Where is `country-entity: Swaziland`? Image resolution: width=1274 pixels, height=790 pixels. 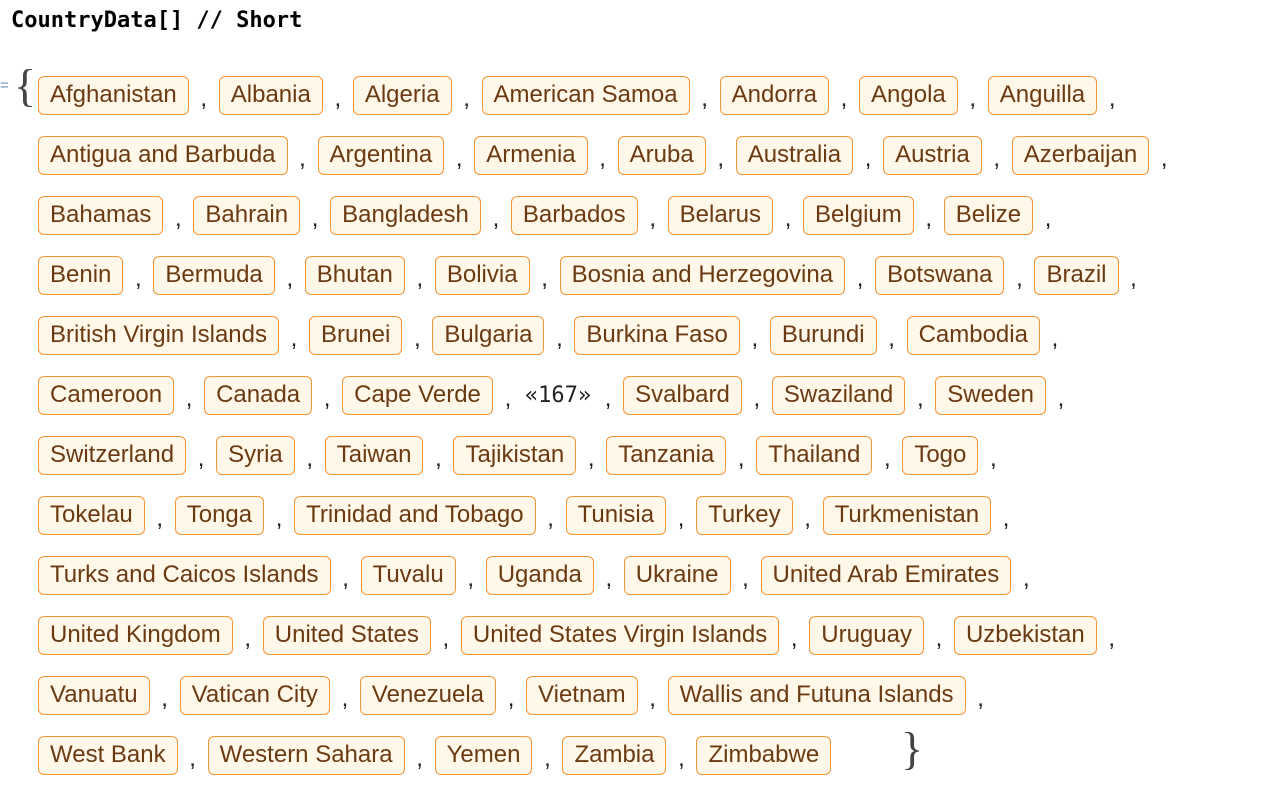 country-entity: Swaziland is located at coordinates (838, 395).